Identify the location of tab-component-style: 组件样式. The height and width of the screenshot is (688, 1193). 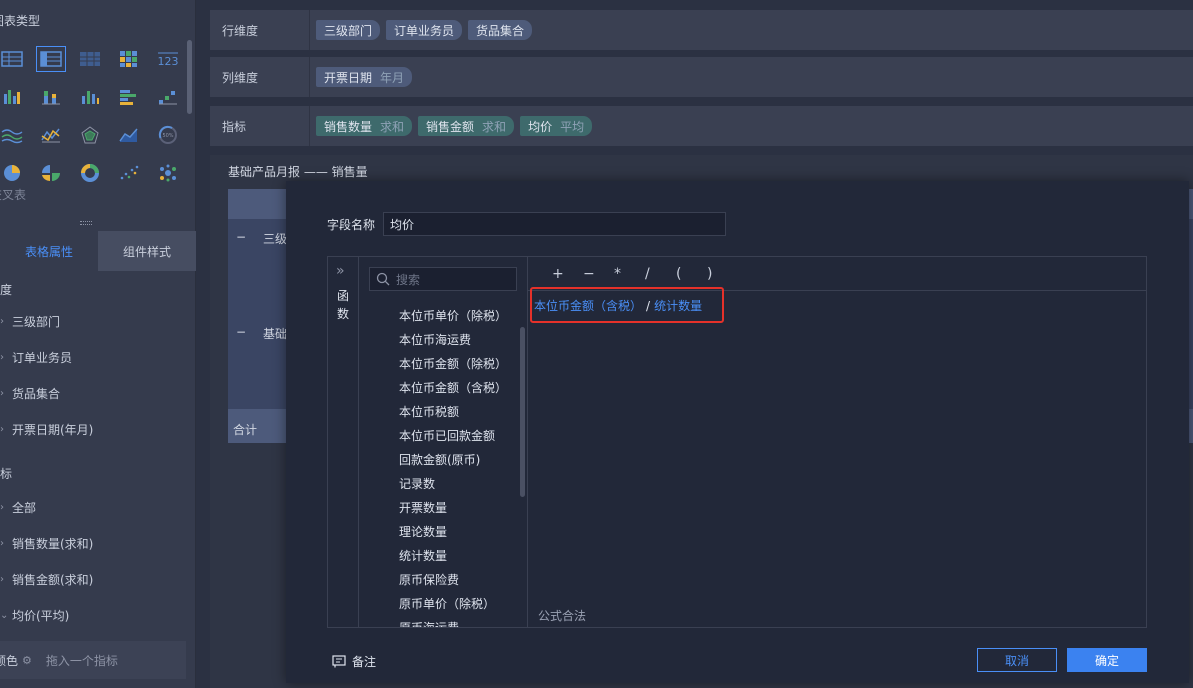
(147, 251).